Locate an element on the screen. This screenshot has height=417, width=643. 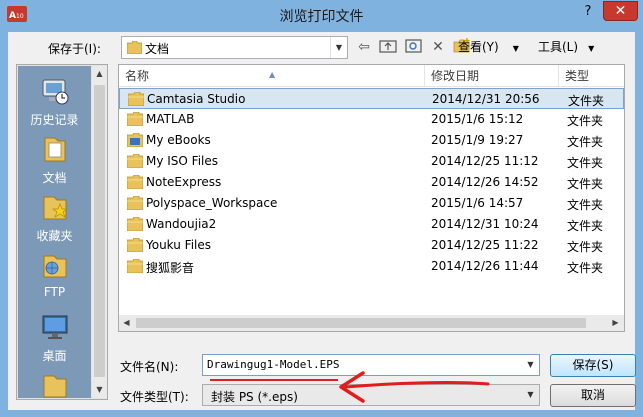
place-history: 历史记录 is located at coordinates (54, 102).